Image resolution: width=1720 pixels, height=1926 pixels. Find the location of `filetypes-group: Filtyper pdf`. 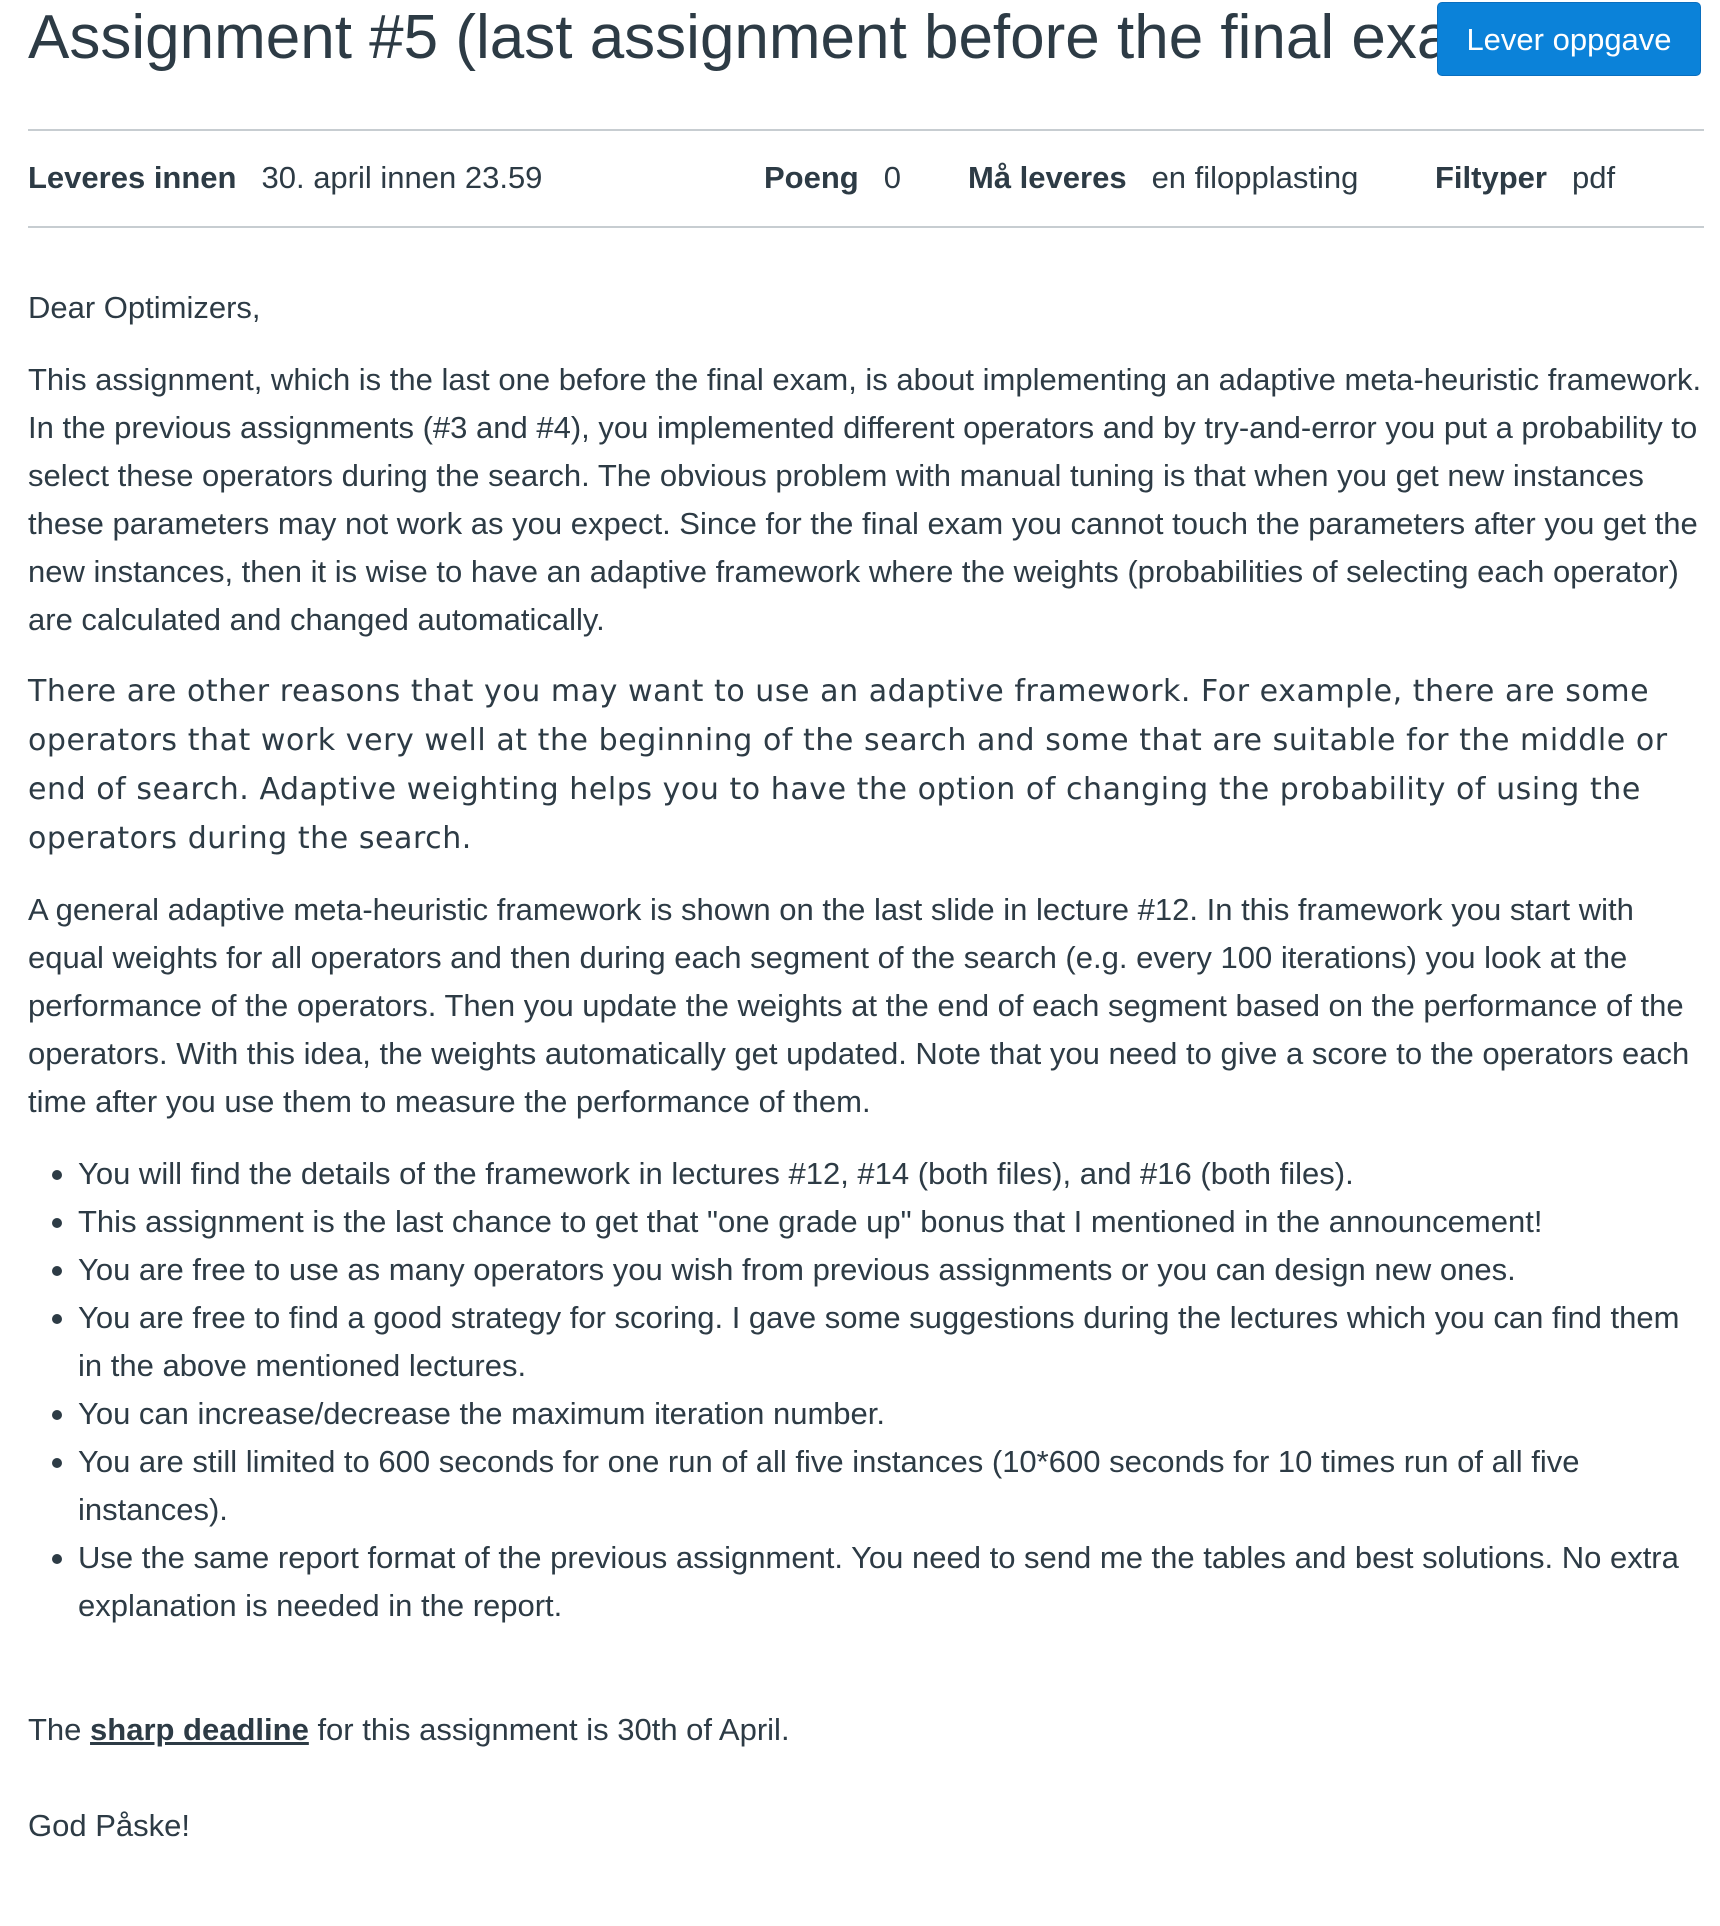

filetypes-group: Filtyper pdf is located at coordinates (1525, 178).